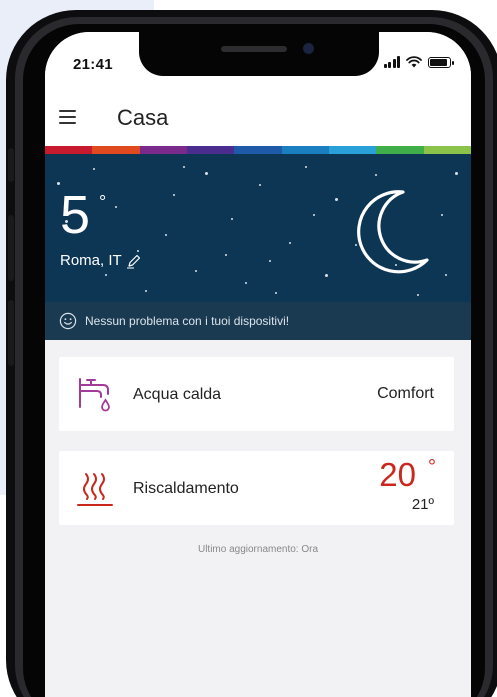 This screenshot has width=497, height=697. I want to click on target-temperature: 21º, so click(422, 504).